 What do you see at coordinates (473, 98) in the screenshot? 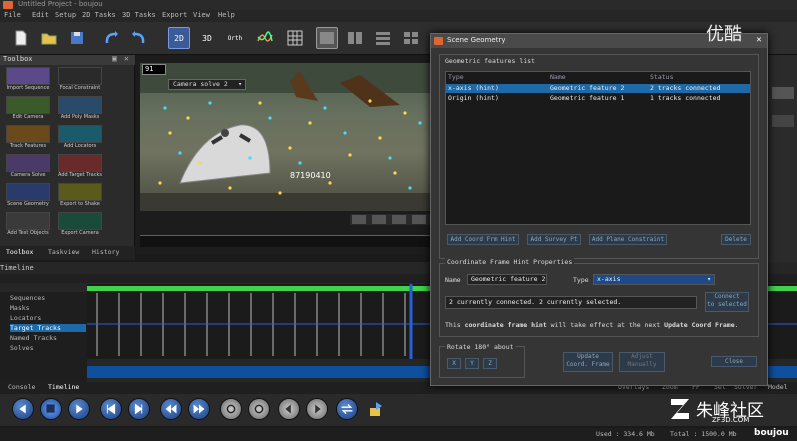
I see `row-type: Origin (hint)` at bounding box center [473, 98].